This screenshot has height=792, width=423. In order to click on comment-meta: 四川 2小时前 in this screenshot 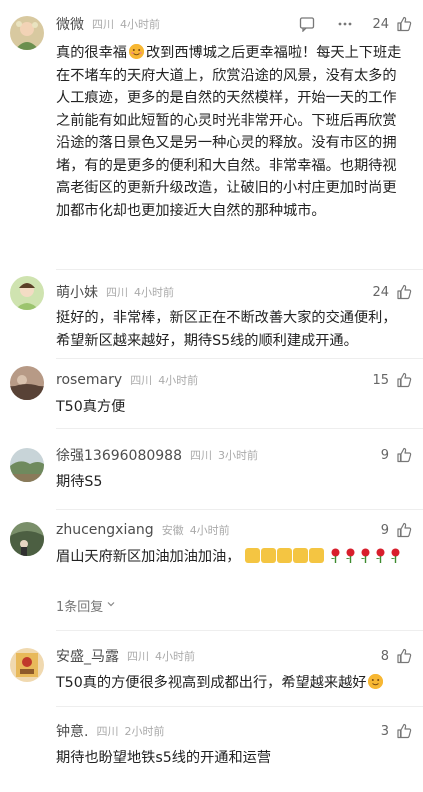, I will do `click(130, 731)`.